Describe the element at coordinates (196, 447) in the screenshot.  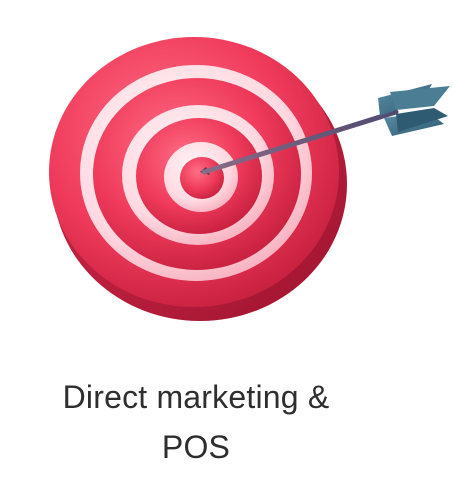
I see `caption-line-2: POS` at that location.